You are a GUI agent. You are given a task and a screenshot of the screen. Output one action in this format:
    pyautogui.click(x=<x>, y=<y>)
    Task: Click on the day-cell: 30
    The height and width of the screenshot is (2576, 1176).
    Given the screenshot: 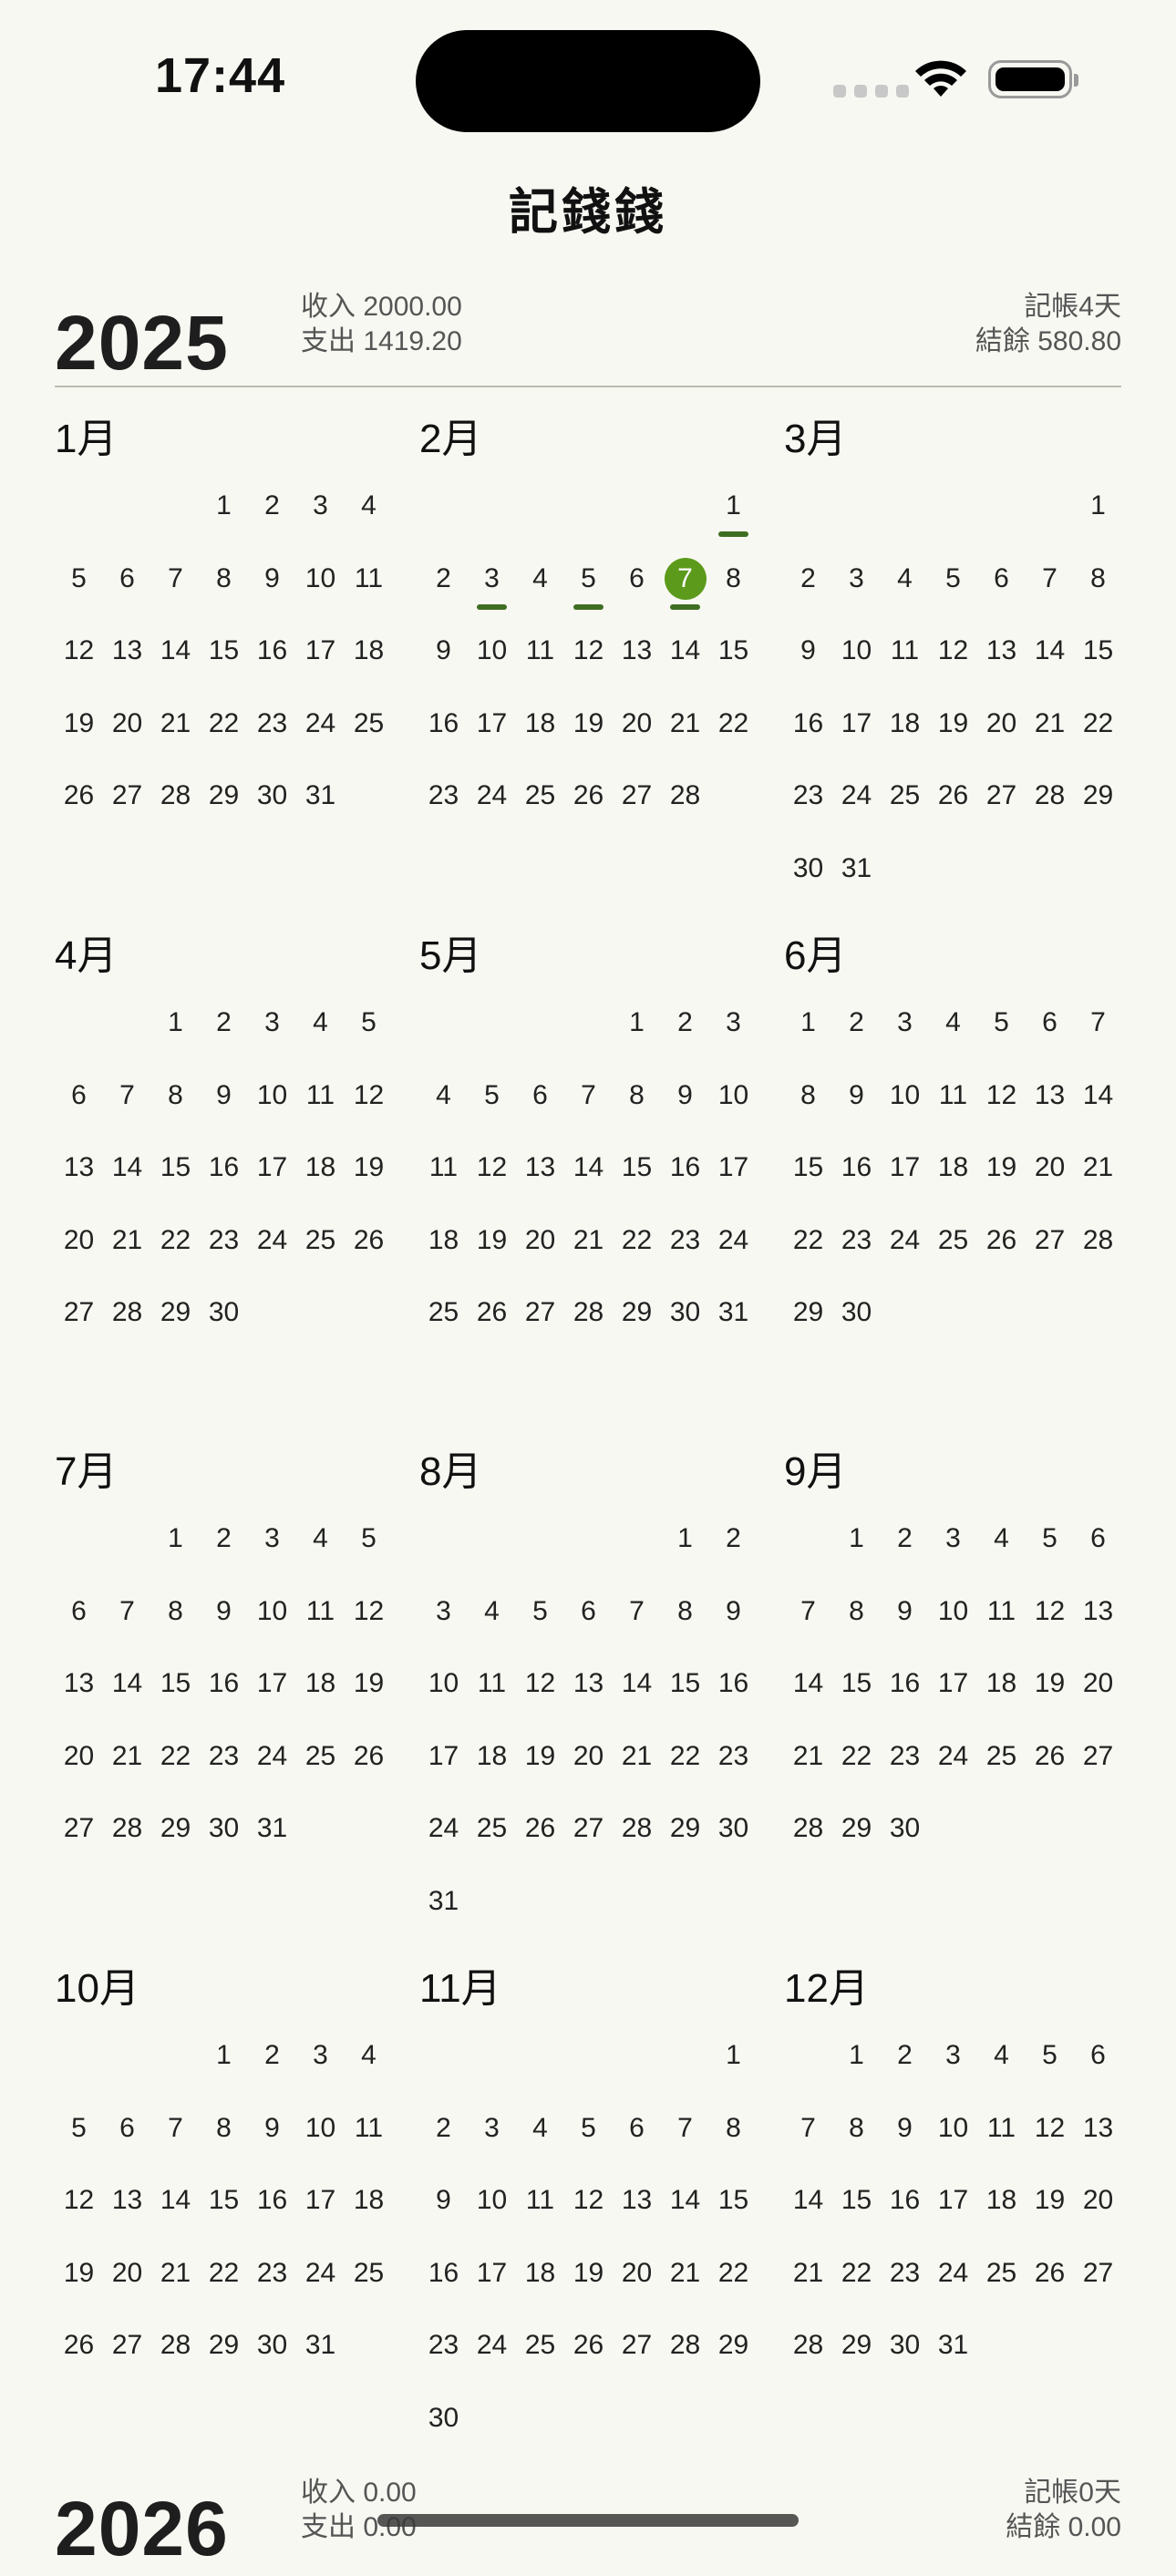 What is the action you would take?
    pyautogui.click(x=272, y=795)
    